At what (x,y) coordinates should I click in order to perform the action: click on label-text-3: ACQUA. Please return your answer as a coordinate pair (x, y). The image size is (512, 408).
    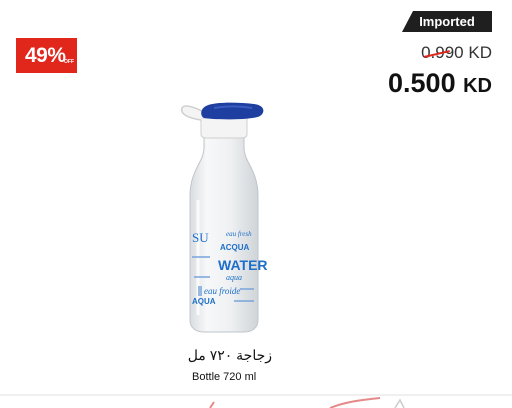
    Looking at the image, I should click on (235, 247).